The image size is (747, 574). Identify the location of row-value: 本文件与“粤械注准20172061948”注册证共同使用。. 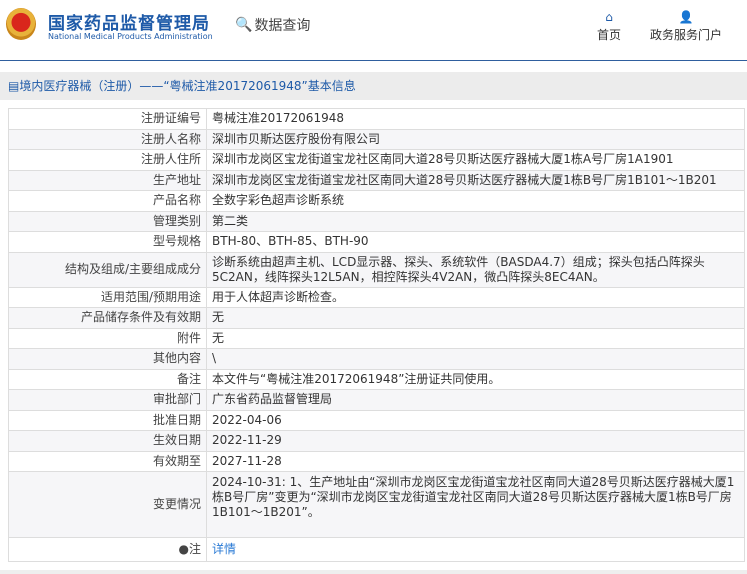
(475, 379).